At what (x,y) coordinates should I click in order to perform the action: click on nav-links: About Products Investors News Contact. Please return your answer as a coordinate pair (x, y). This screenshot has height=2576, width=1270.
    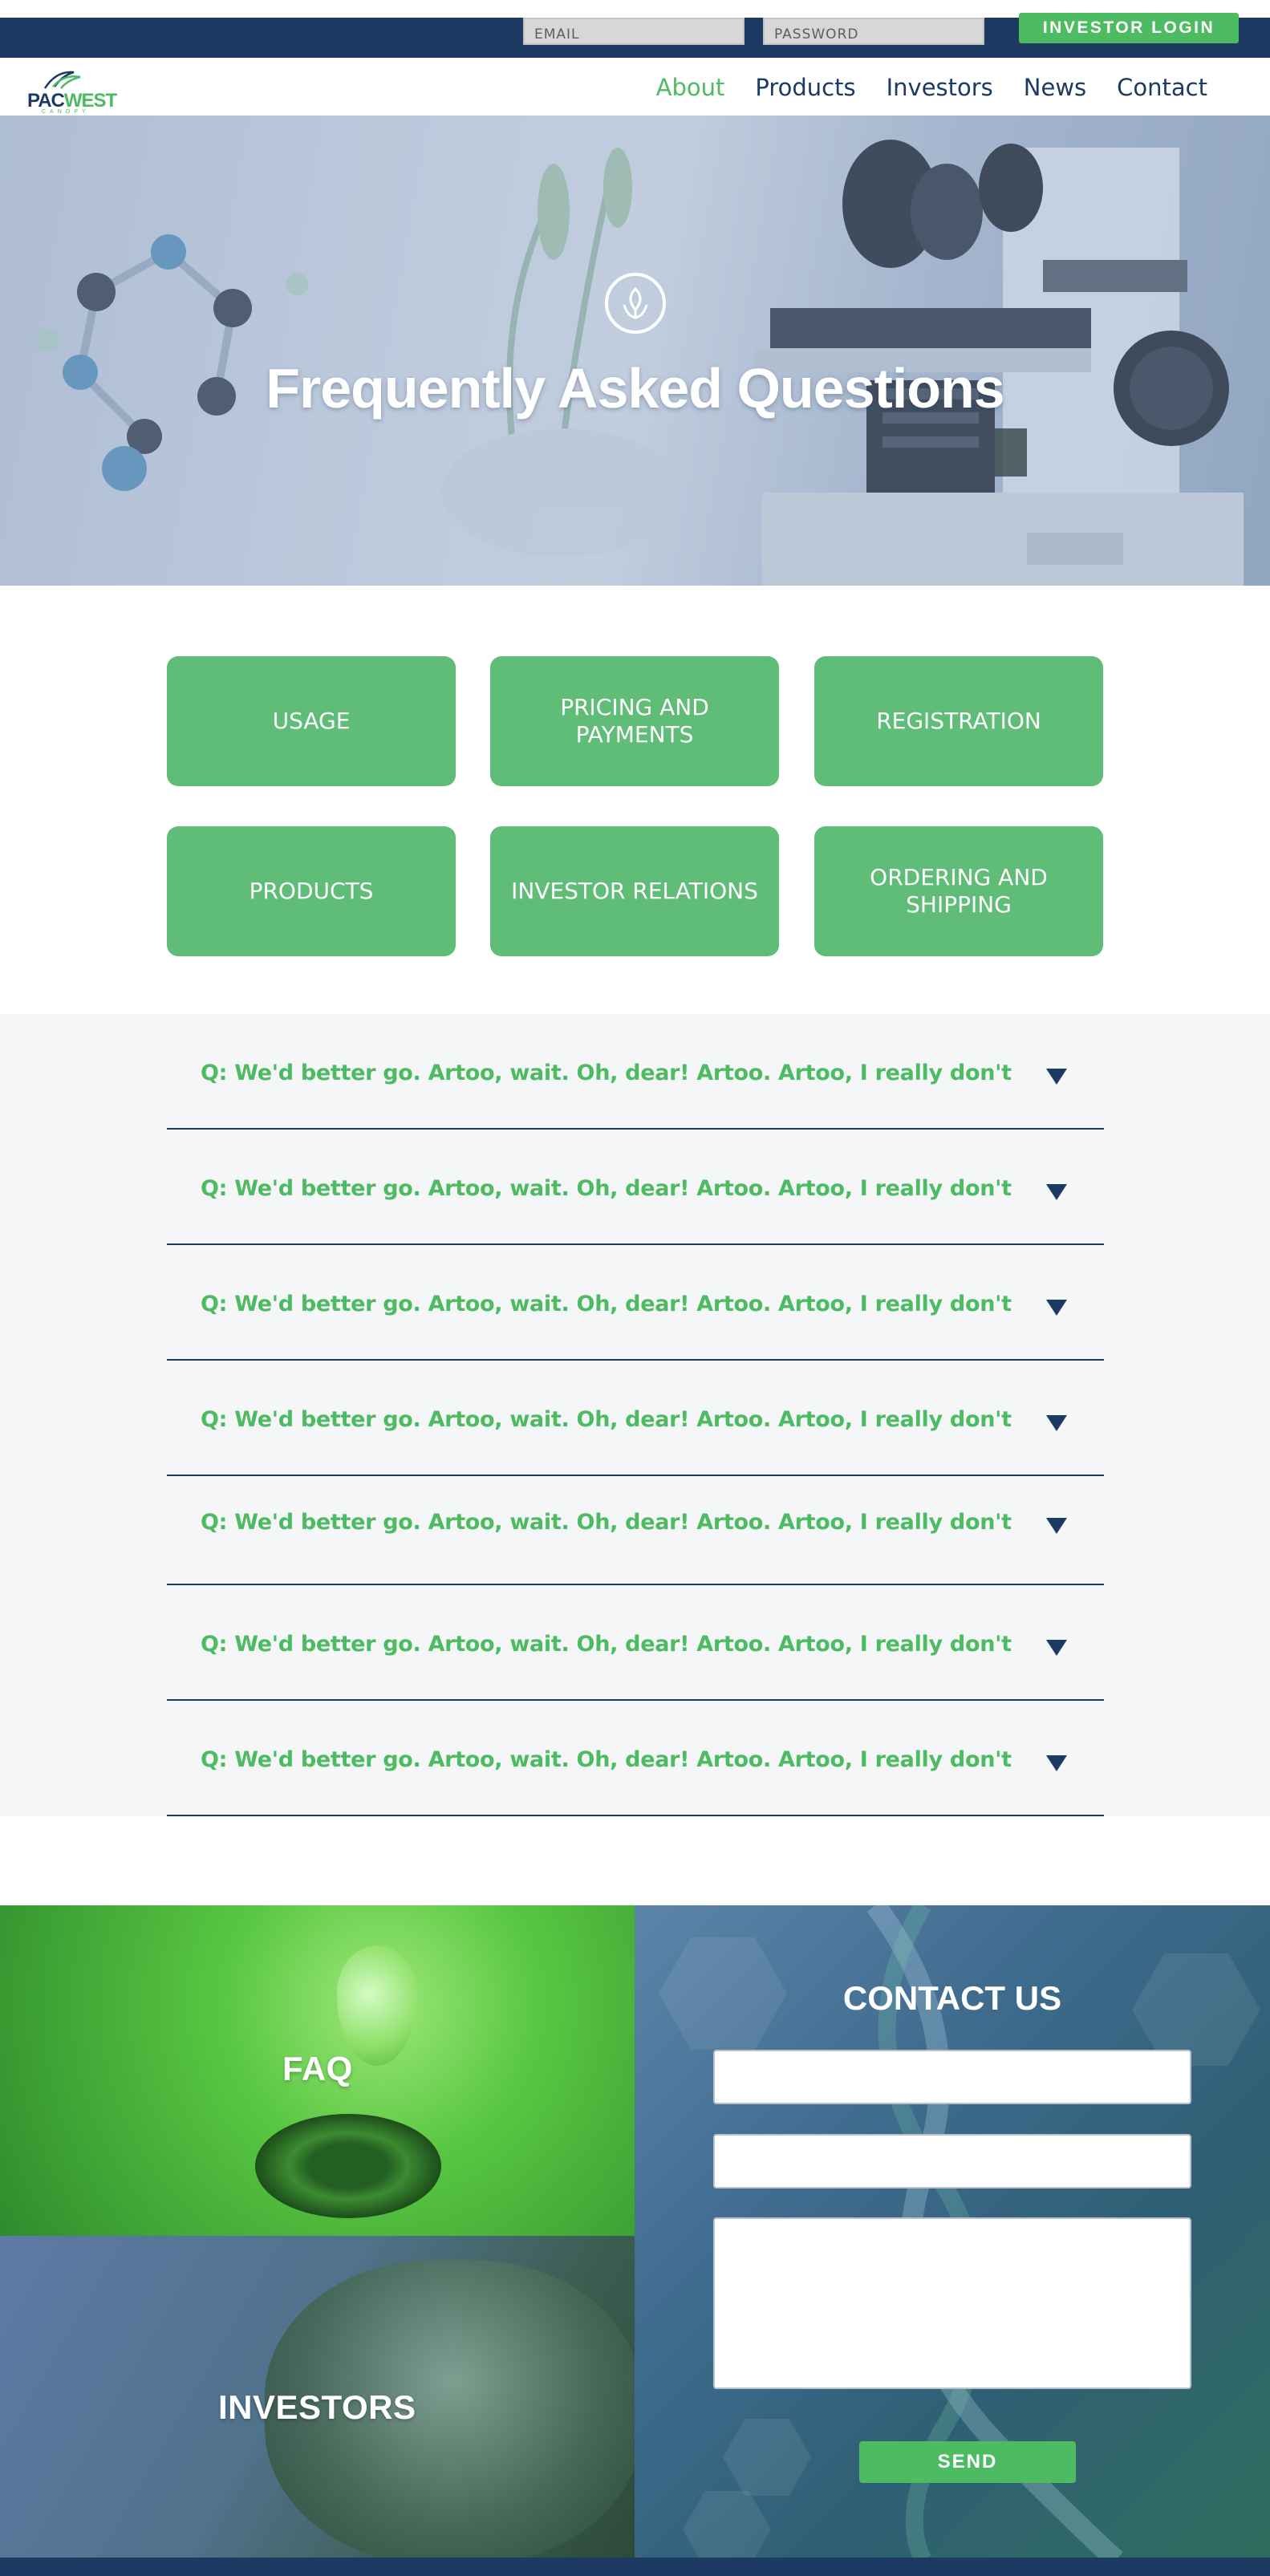
    Looking at the image, I should click on (931, 87).